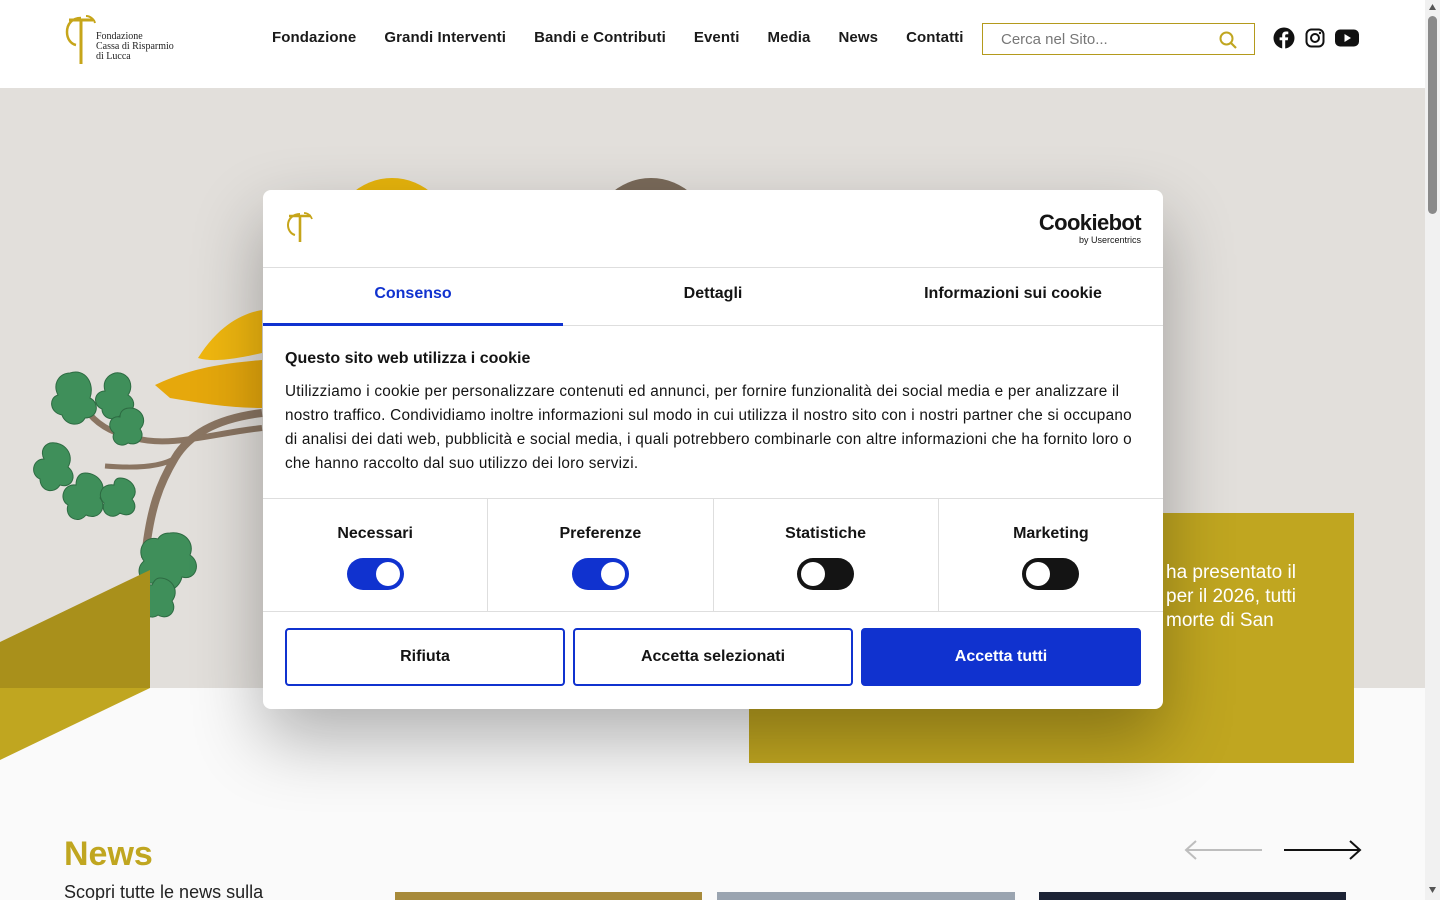 The width and height of the screenshot is (1440, 900). I want to click on hero-card-line-1: ha presentato il, so click(1231, 572).